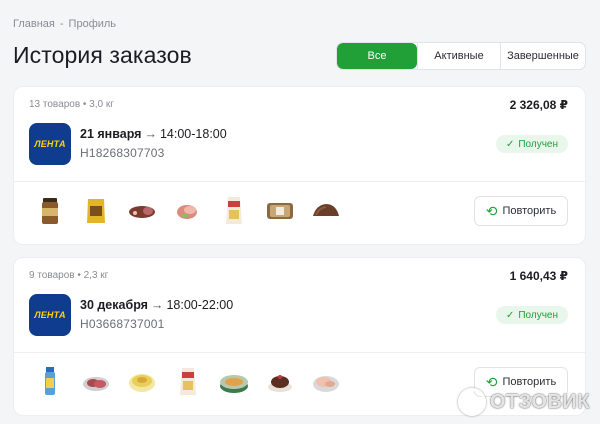 The image size is (600, 424). Describe the element at coordinates (34, 24) in the screenshot. I see `breadcrumb-home: Главная` at that location.